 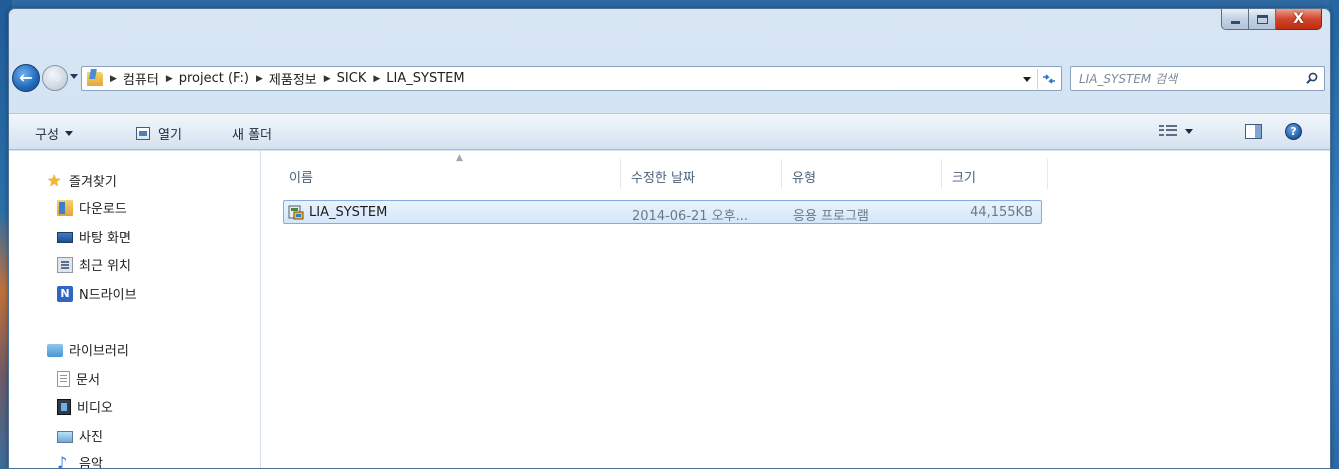 What do you see at coordinates (170, 135) in the screenshot?
I see `open-label: 열기` at bounding box center [170, 135].